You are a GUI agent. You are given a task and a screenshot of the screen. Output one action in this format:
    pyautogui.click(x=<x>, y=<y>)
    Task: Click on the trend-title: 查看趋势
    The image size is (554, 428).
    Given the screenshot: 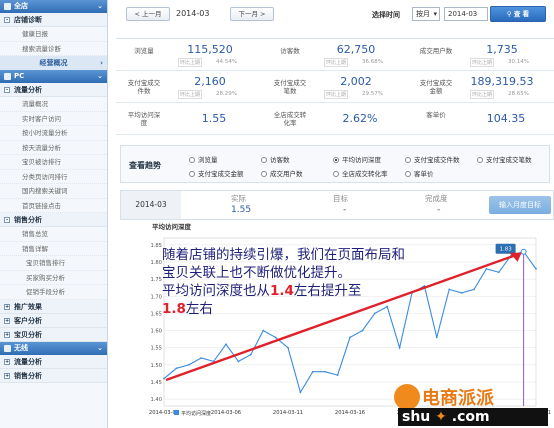 What is the action you would take?
    pyautogui.click(x=145, y=165)
    